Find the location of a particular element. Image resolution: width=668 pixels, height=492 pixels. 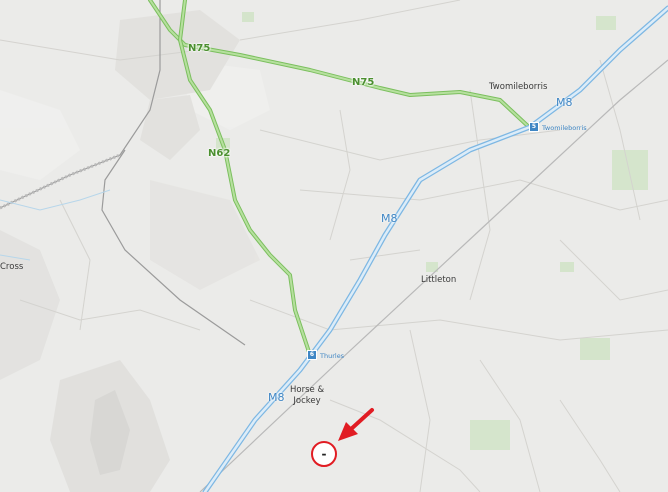

place-label-cross: Cross is located at coordinates (12, 267).